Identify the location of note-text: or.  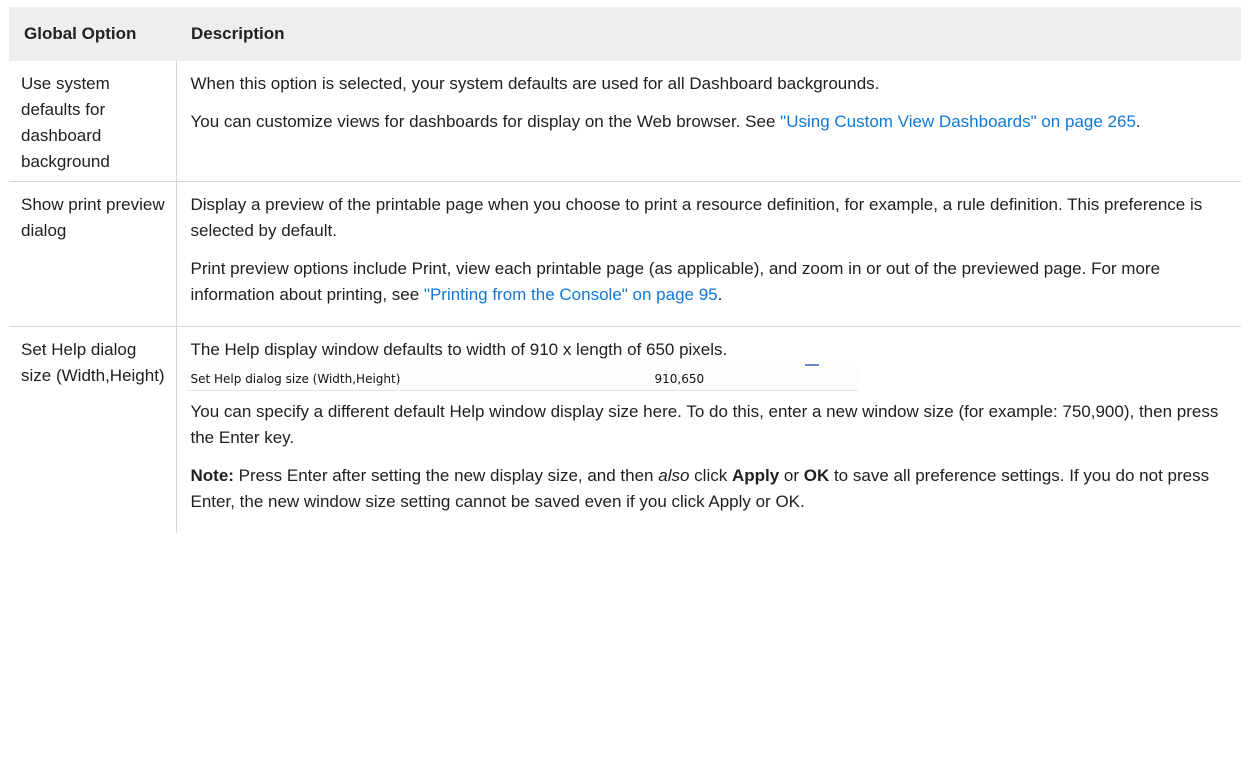
(791, 475).